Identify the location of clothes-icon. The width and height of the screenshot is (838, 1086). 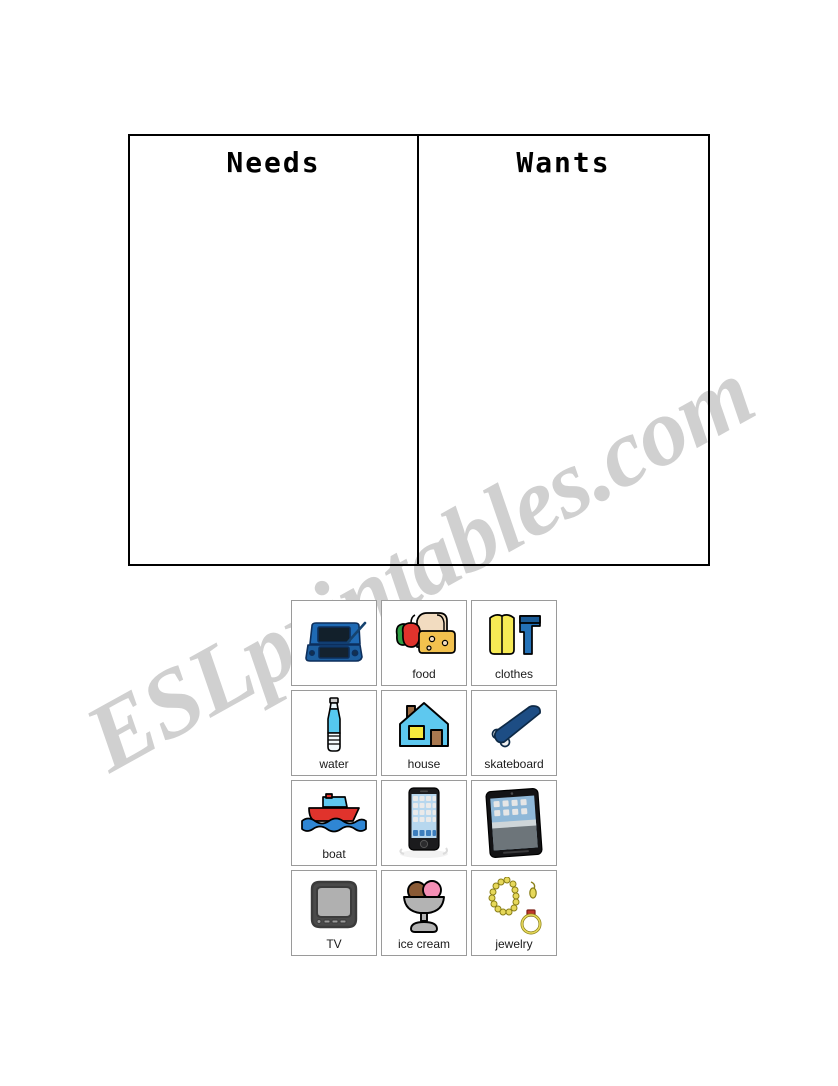
(514, 634).